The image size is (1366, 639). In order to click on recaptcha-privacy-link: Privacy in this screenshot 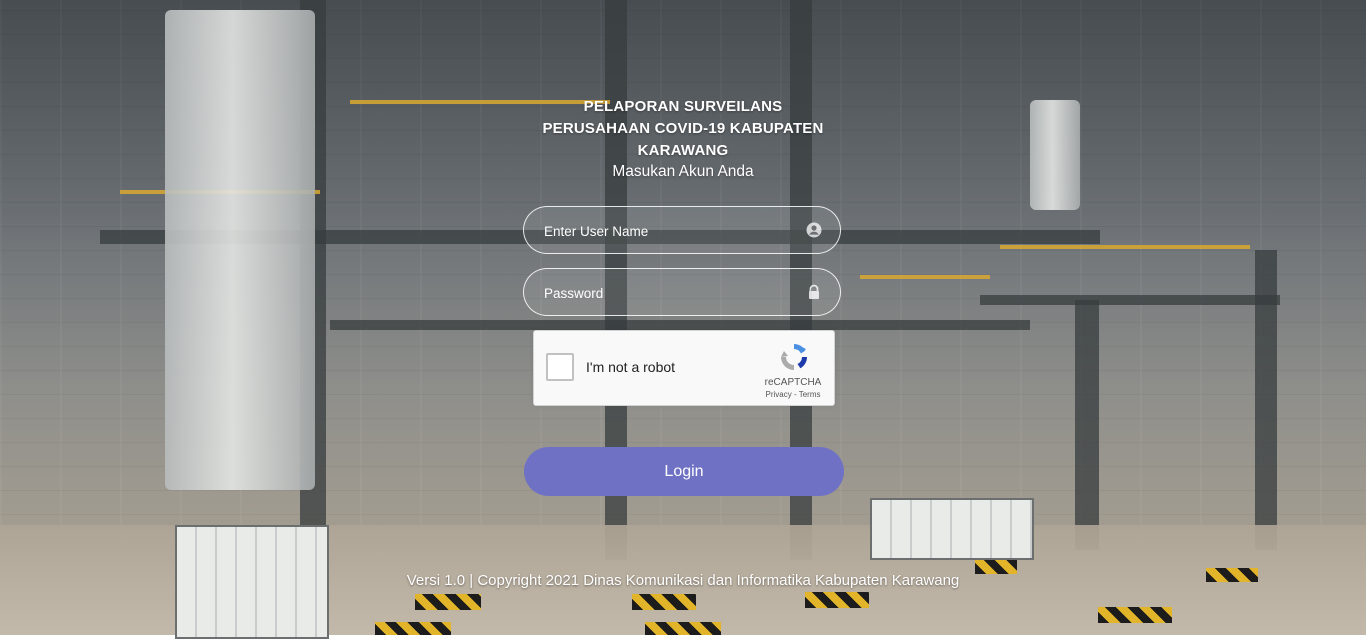, I will do `click(779, 394)`.